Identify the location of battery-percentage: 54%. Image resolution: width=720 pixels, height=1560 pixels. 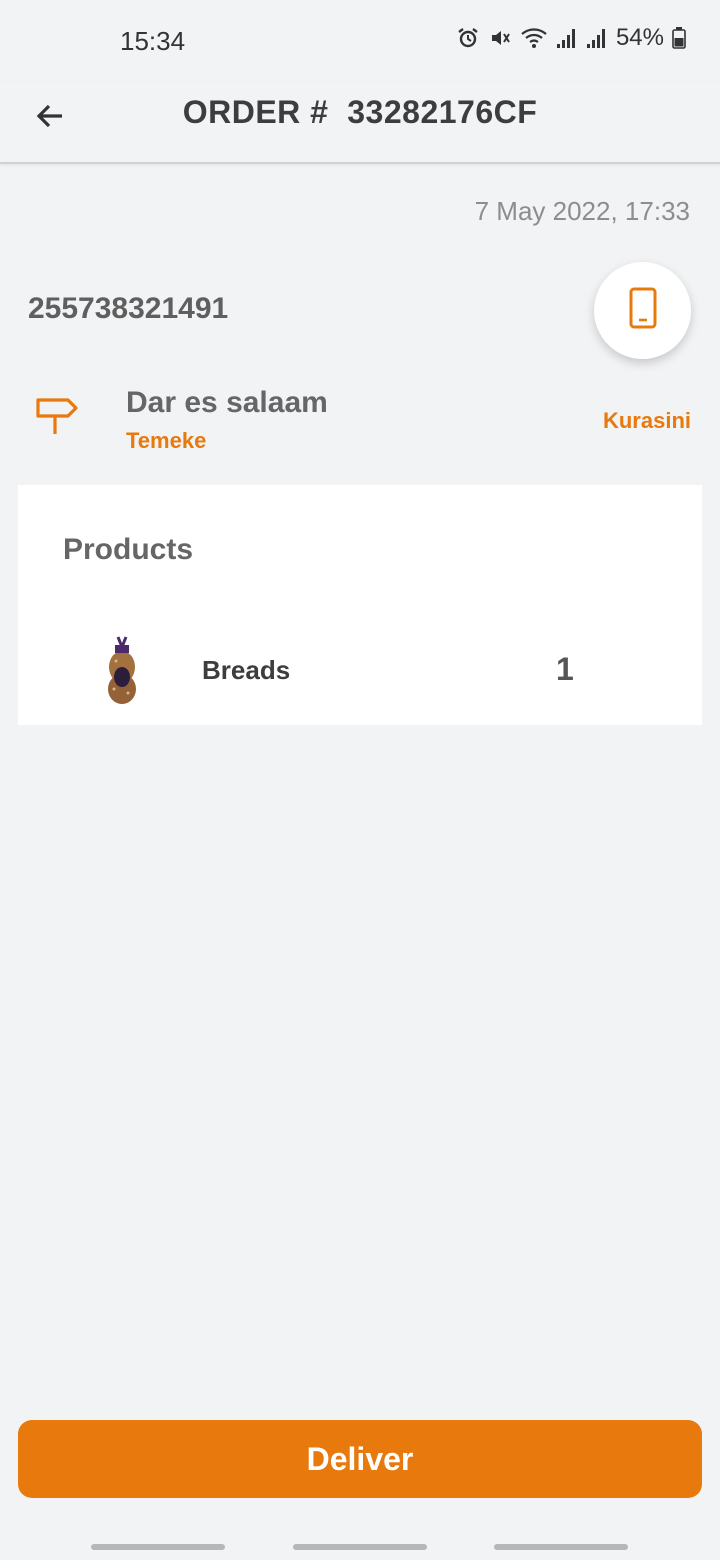
(639, 37).